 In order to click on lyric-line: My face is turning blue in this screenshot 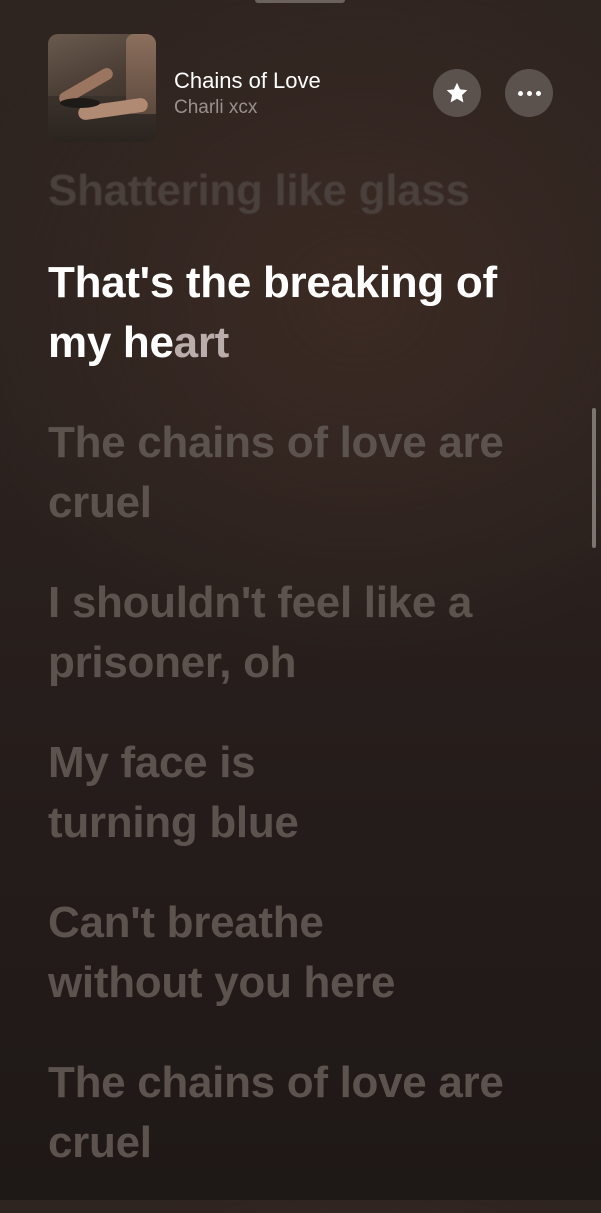, I will do `click(198, 793)`.